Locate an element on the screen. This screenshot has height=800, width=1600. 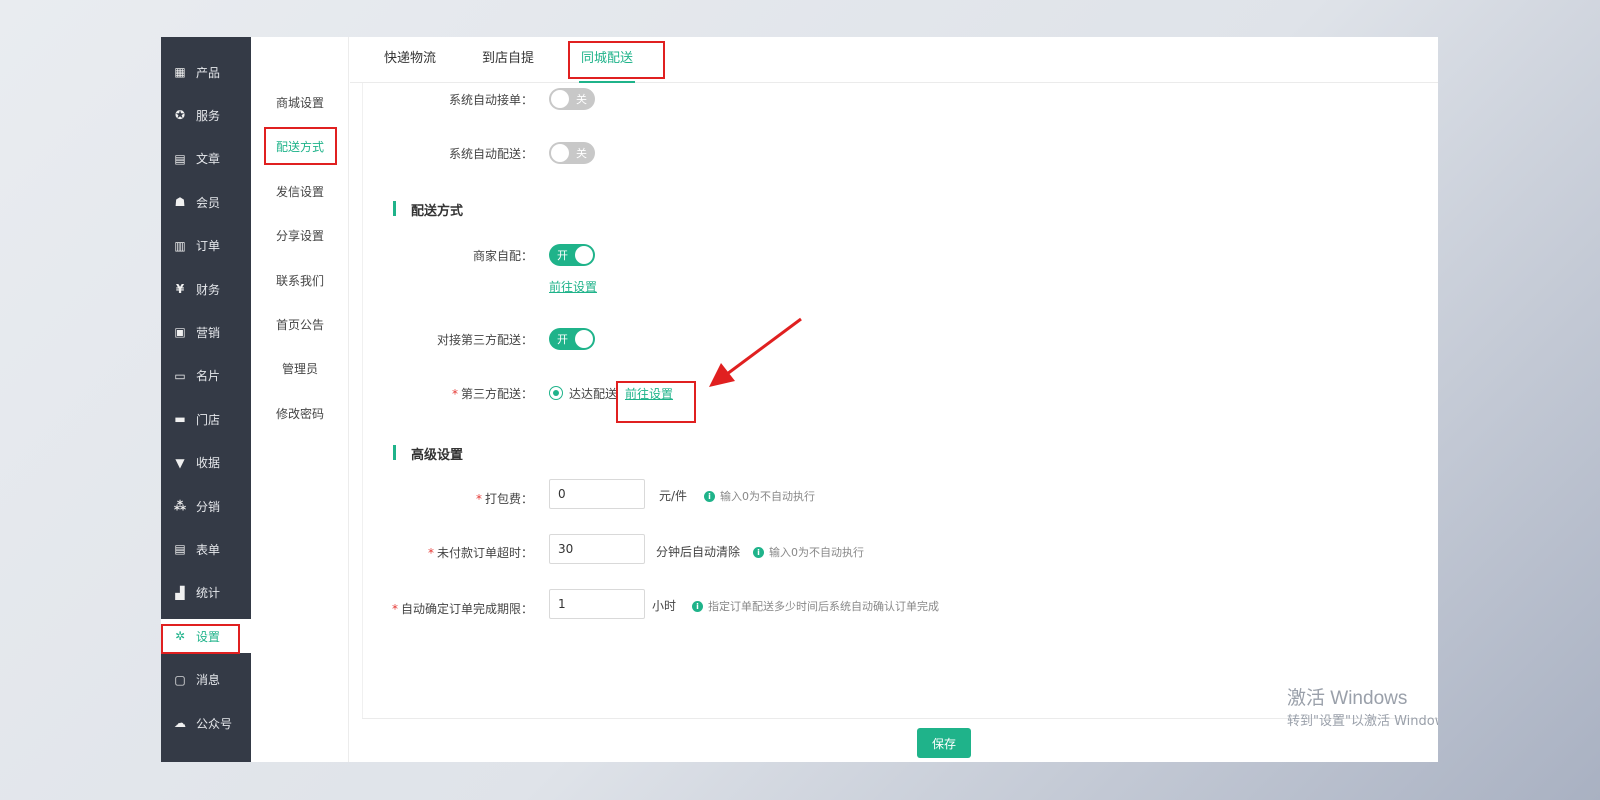
submenu-item-2: 发信设置 is located at coordinates (300, 192).